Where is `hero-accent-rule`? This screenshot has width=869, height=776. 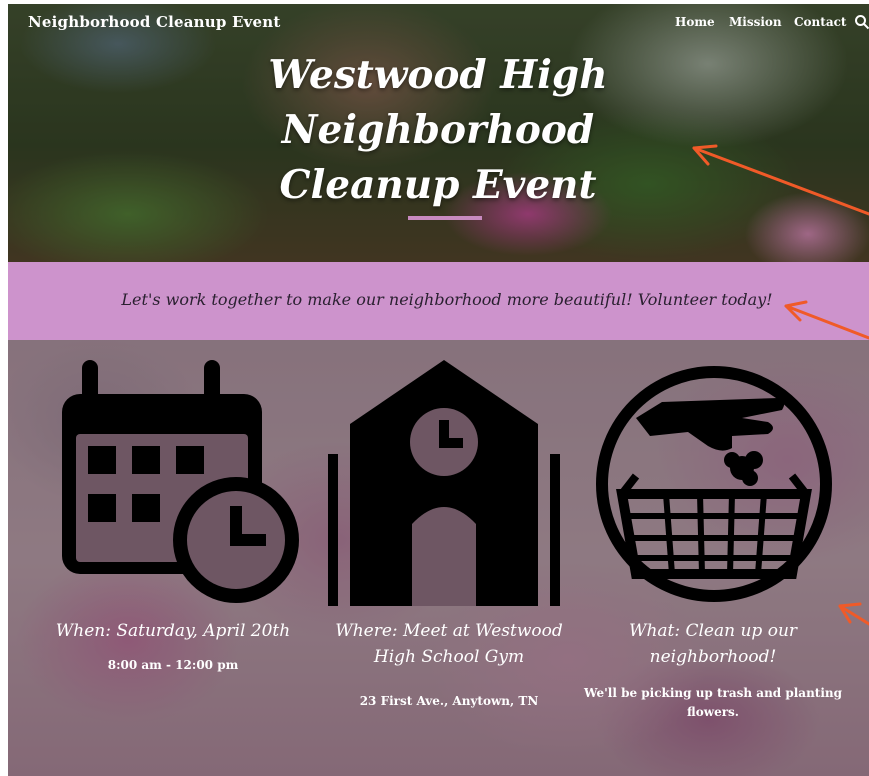
hero-accent-rule is located at coordinates (445, 218).